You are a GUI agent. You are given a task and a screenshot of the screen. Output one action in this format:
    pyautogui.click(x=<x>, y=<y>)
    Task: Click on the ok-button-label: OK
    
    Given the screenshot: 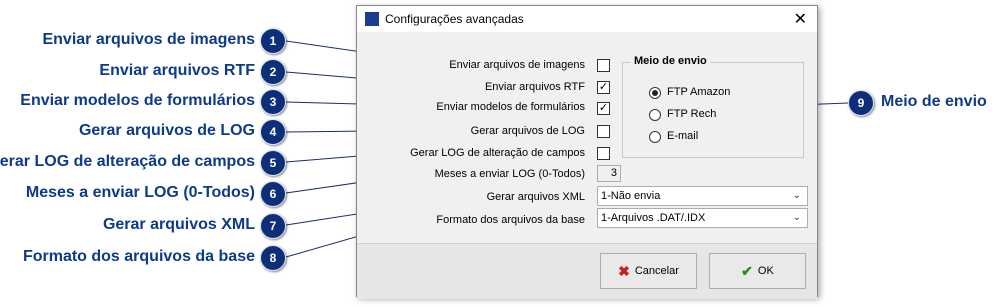 What is the action you would take?
    pyautogui.click(x=765, y=271)
    